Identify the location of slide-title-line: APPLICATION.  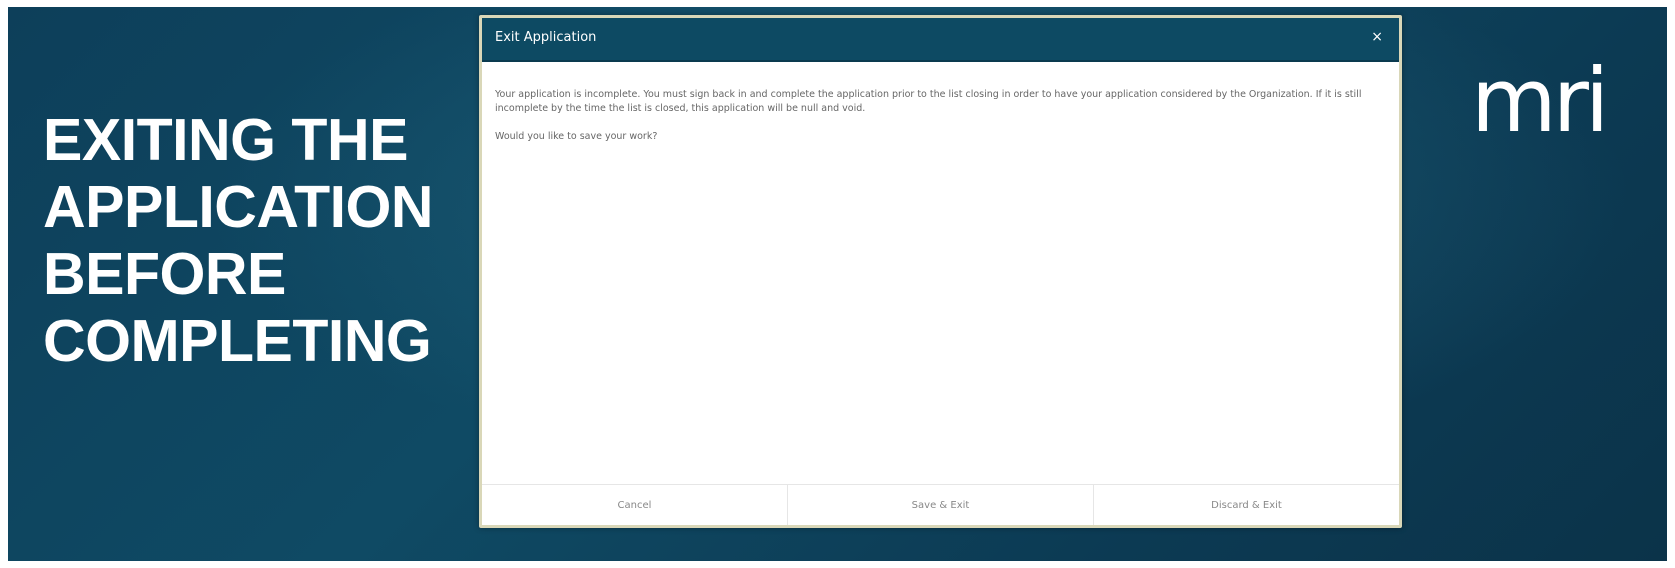
(238, 207).